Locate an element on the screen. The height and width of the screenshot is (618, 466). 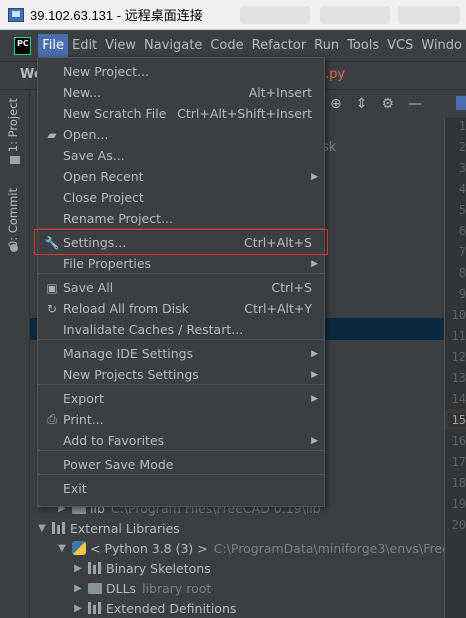
menu-code: Code is located at coordinates (226, 46).